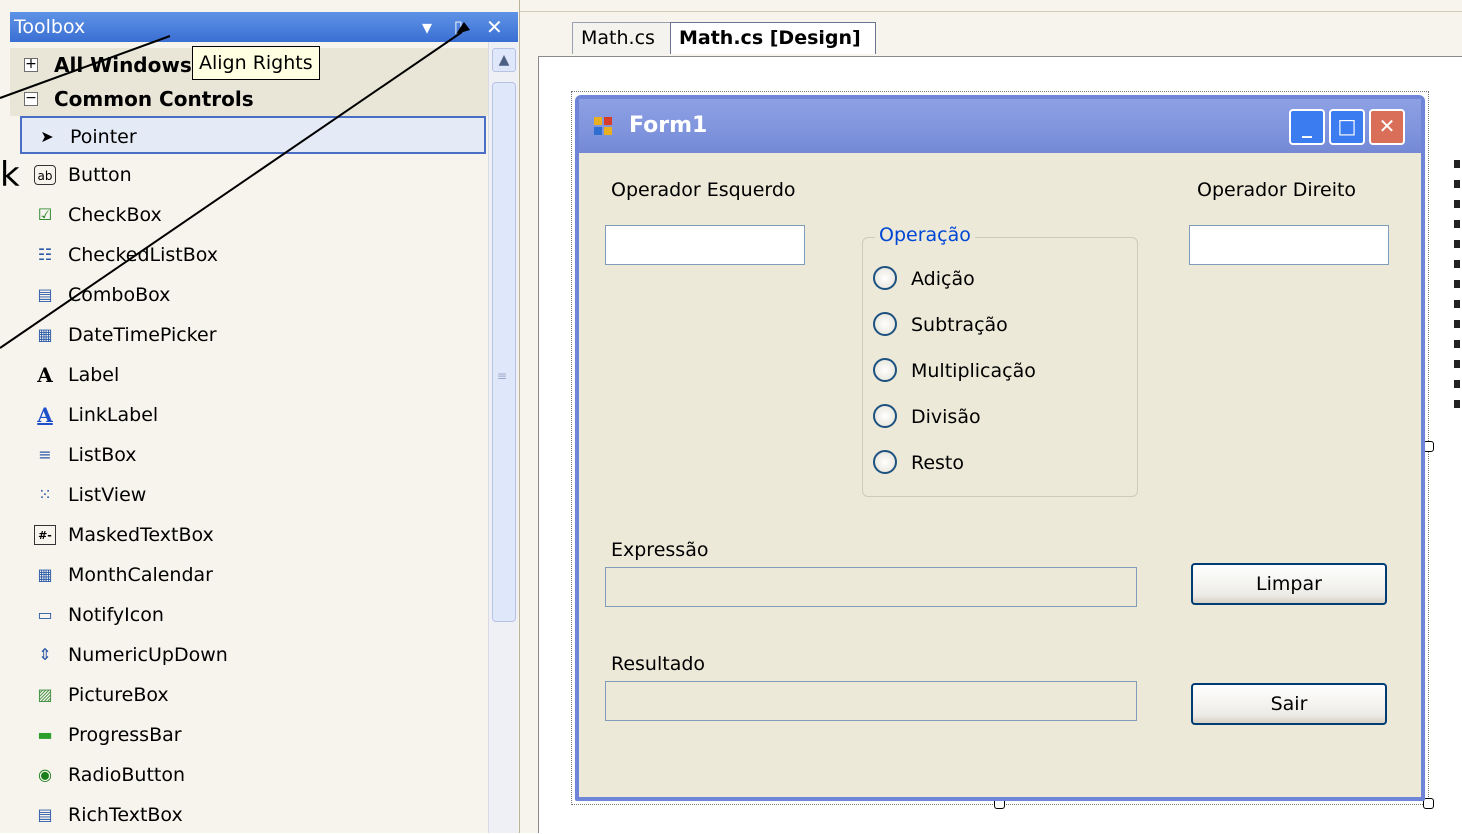 This screenshot has height=834, width=1462. Describe the element at coordinates (45, 294) in the screenshot. I see `combobox-icon: ▤` at that location.